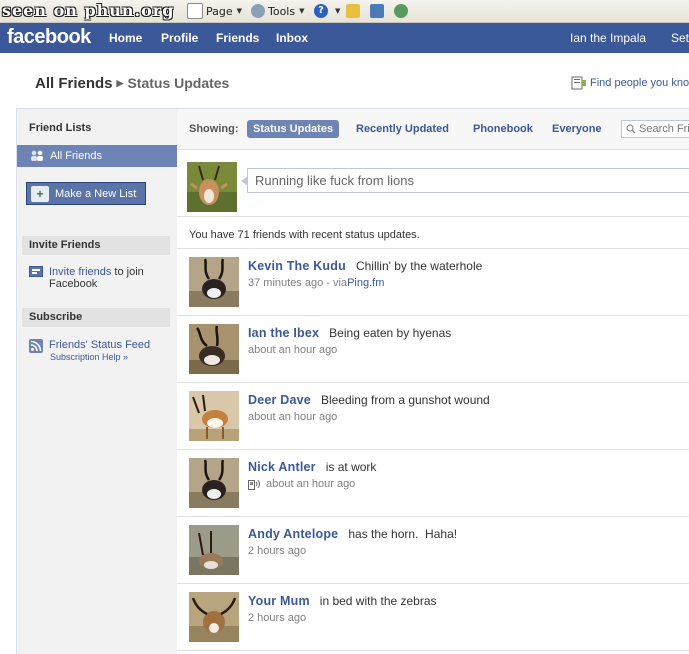 Image resolution: width=689 pixels, height=654 pixels. I want to click on watermark: seen on phun.org, so click(88, 10).